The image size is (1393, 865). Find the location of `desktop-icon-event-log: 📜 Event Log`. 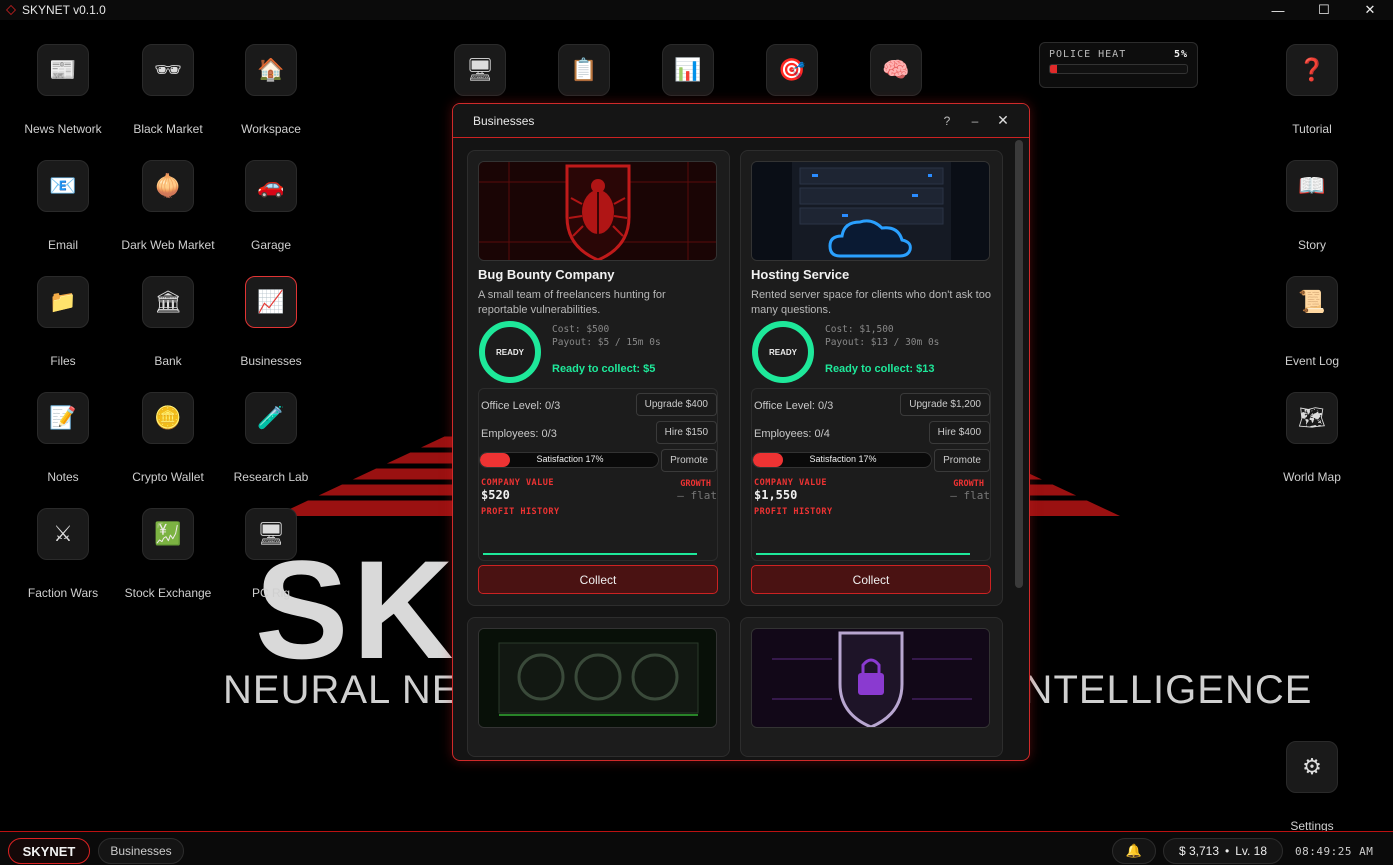

desktop-icon-event-log: 📜 Event Log is located at coordinates (1312, 322).